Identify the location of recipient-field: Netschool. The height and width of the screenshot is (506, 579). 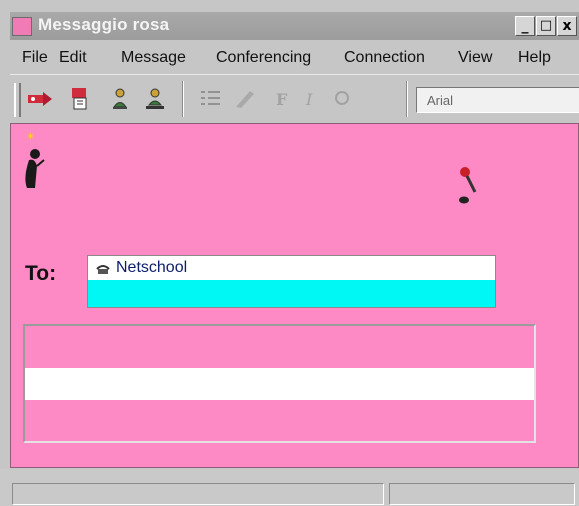
(291, 281).